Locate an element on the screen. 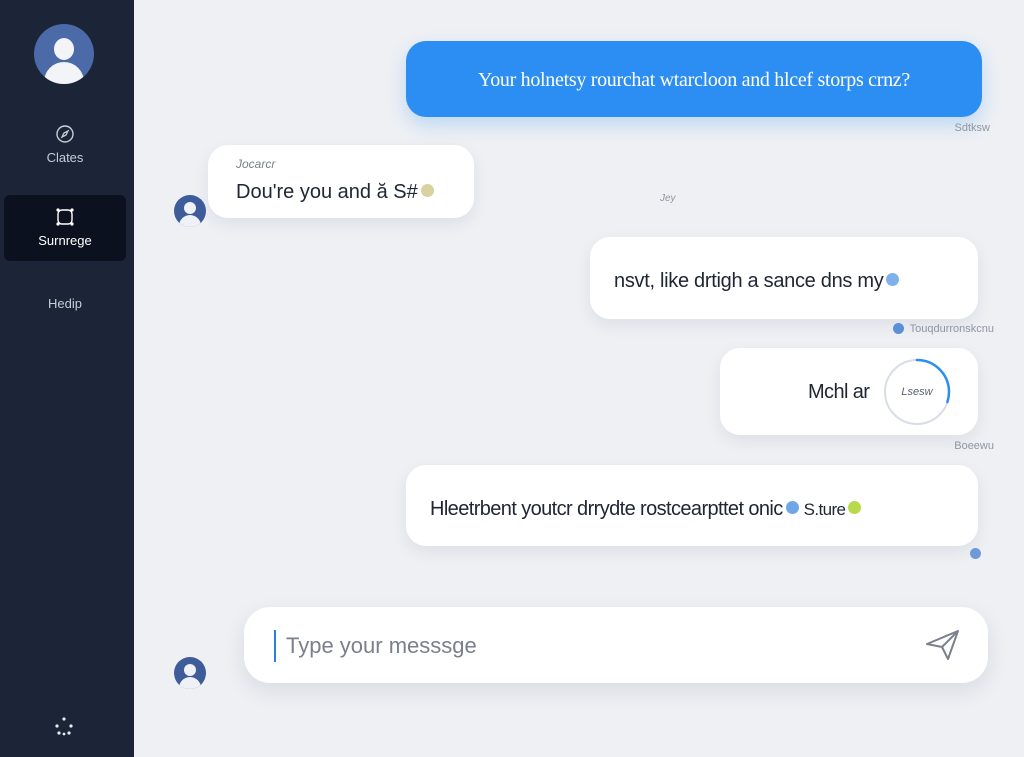 This screenshot has width=1024, height=757. message-text-row: Dou're you and ă S# is located at coordinates (335, 192).